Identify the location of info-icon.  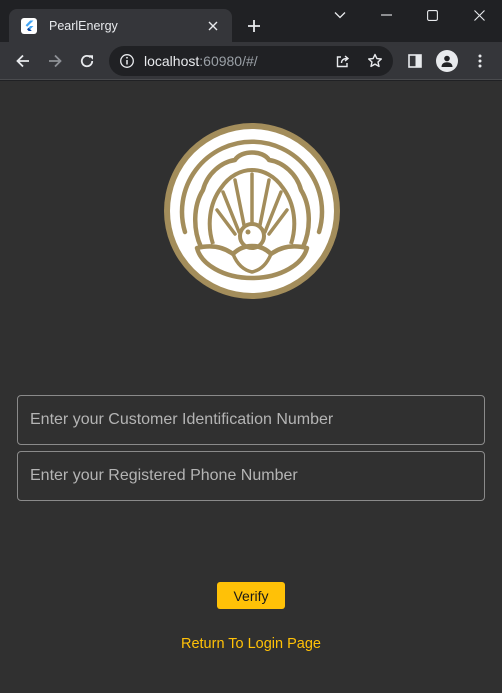
(127, 61).